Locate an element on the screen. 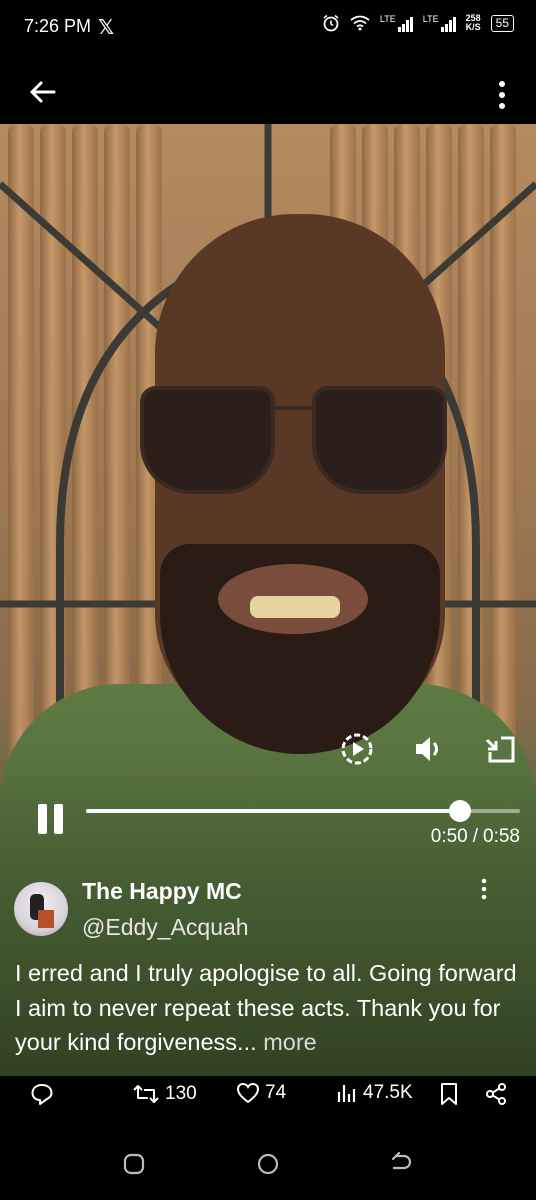 This screenshot has width=536, height=1200. display-name: The Happy MC is located at coordinates (162, 891).